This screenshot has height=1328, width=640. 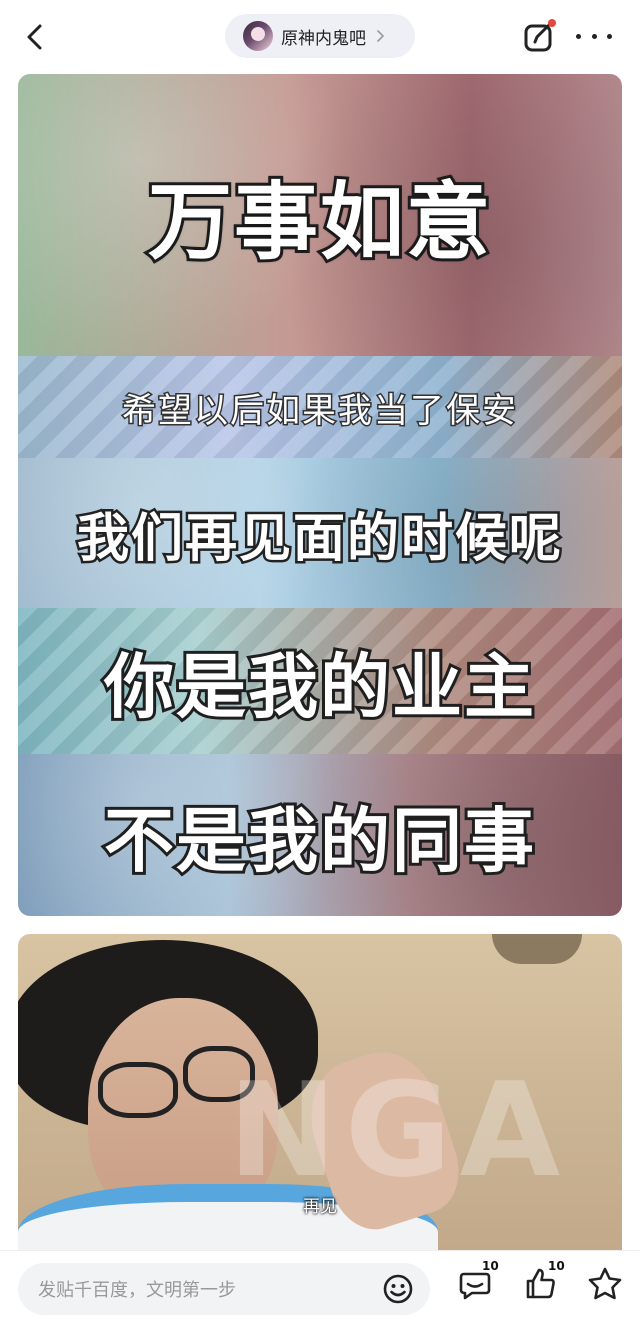 I want to click on glasses-lens-left, so click(x=138, y=1090).